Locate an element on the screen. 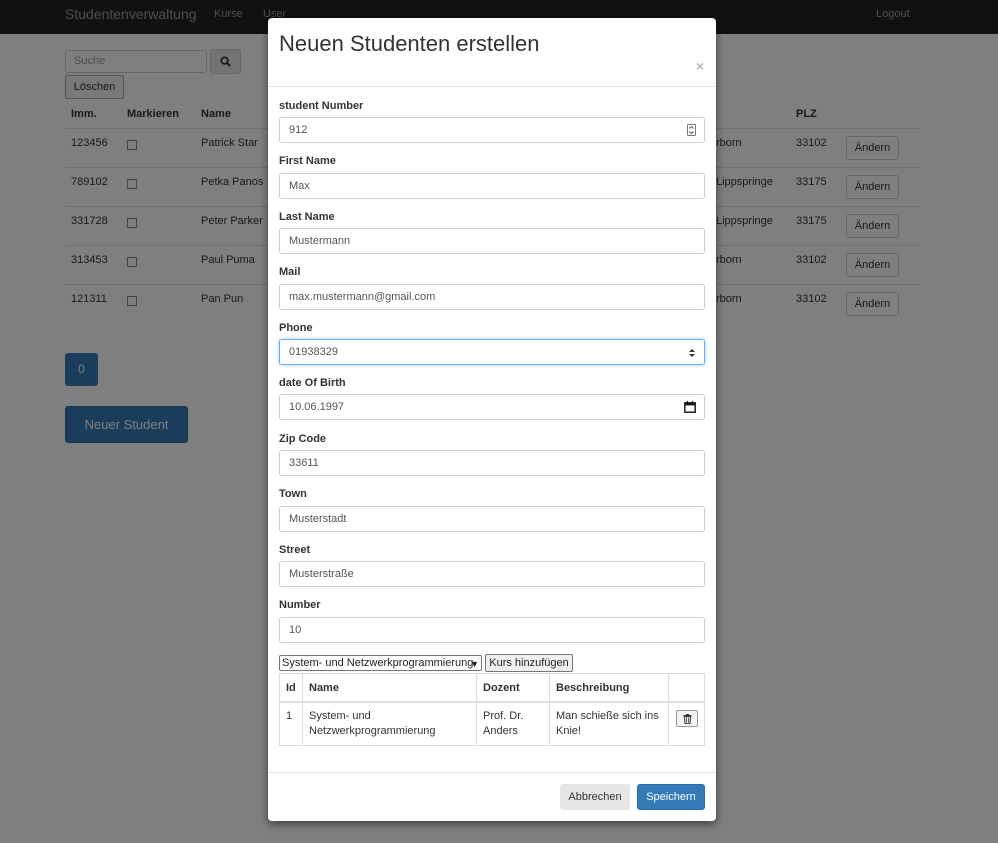 The height and width of the screenshot is (843, 998). course-header-dozent: Dozent is located at coordinates (513, 688).